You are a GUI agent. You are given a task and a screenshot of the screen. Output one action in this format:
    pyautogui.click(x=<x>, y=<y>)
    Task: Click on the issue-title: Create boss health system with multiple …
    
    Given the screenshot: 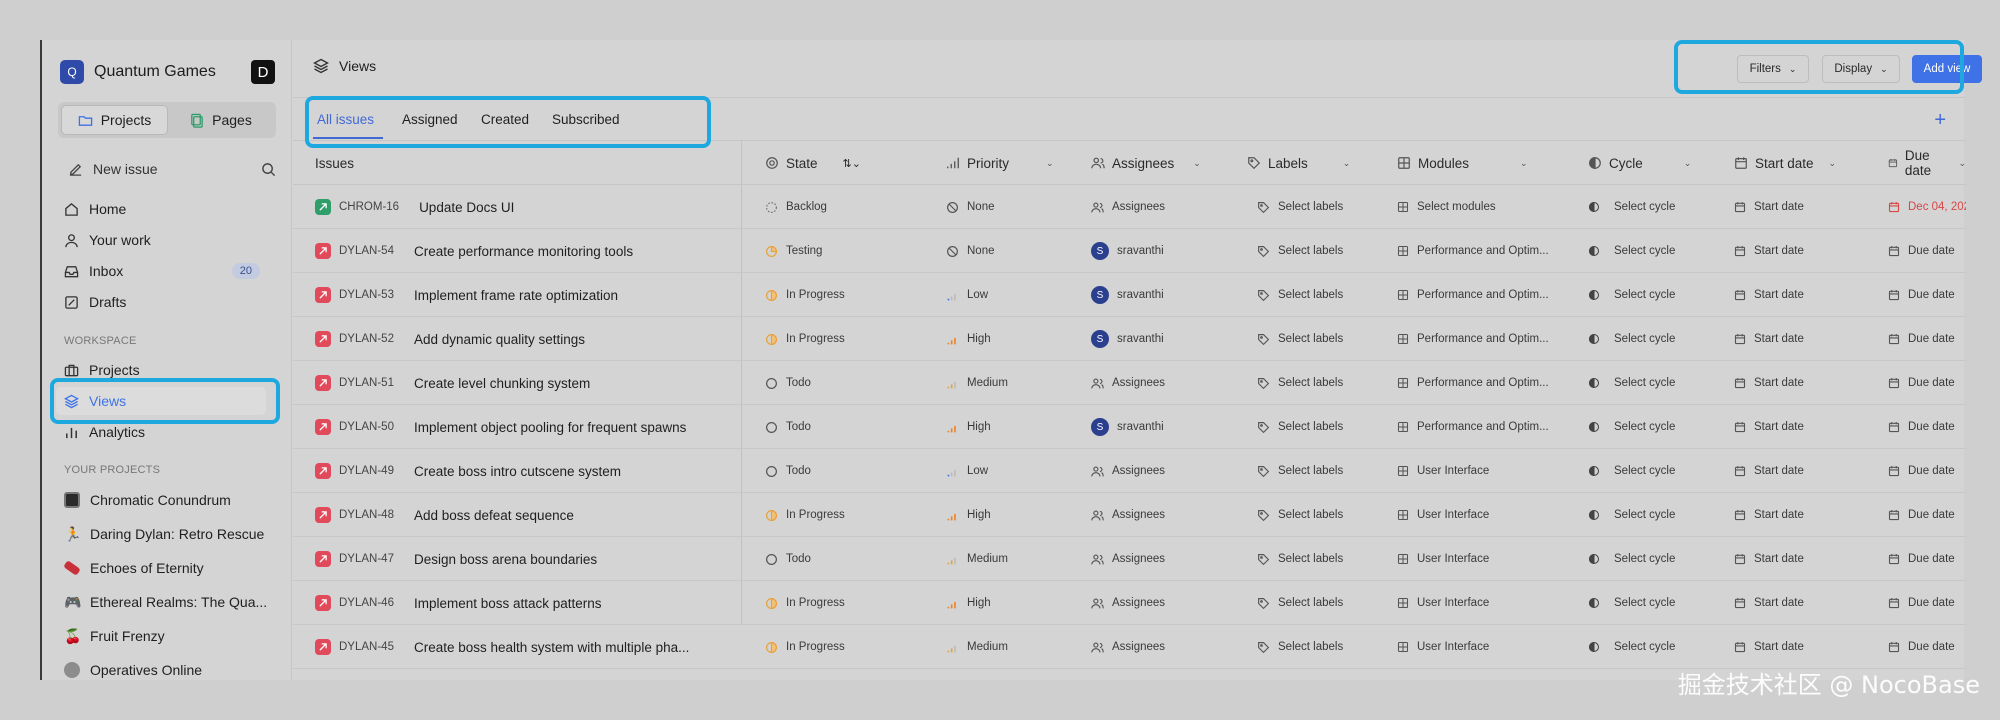 What is the action you would take?
    pyautogui.click(x=551, y=647)
    